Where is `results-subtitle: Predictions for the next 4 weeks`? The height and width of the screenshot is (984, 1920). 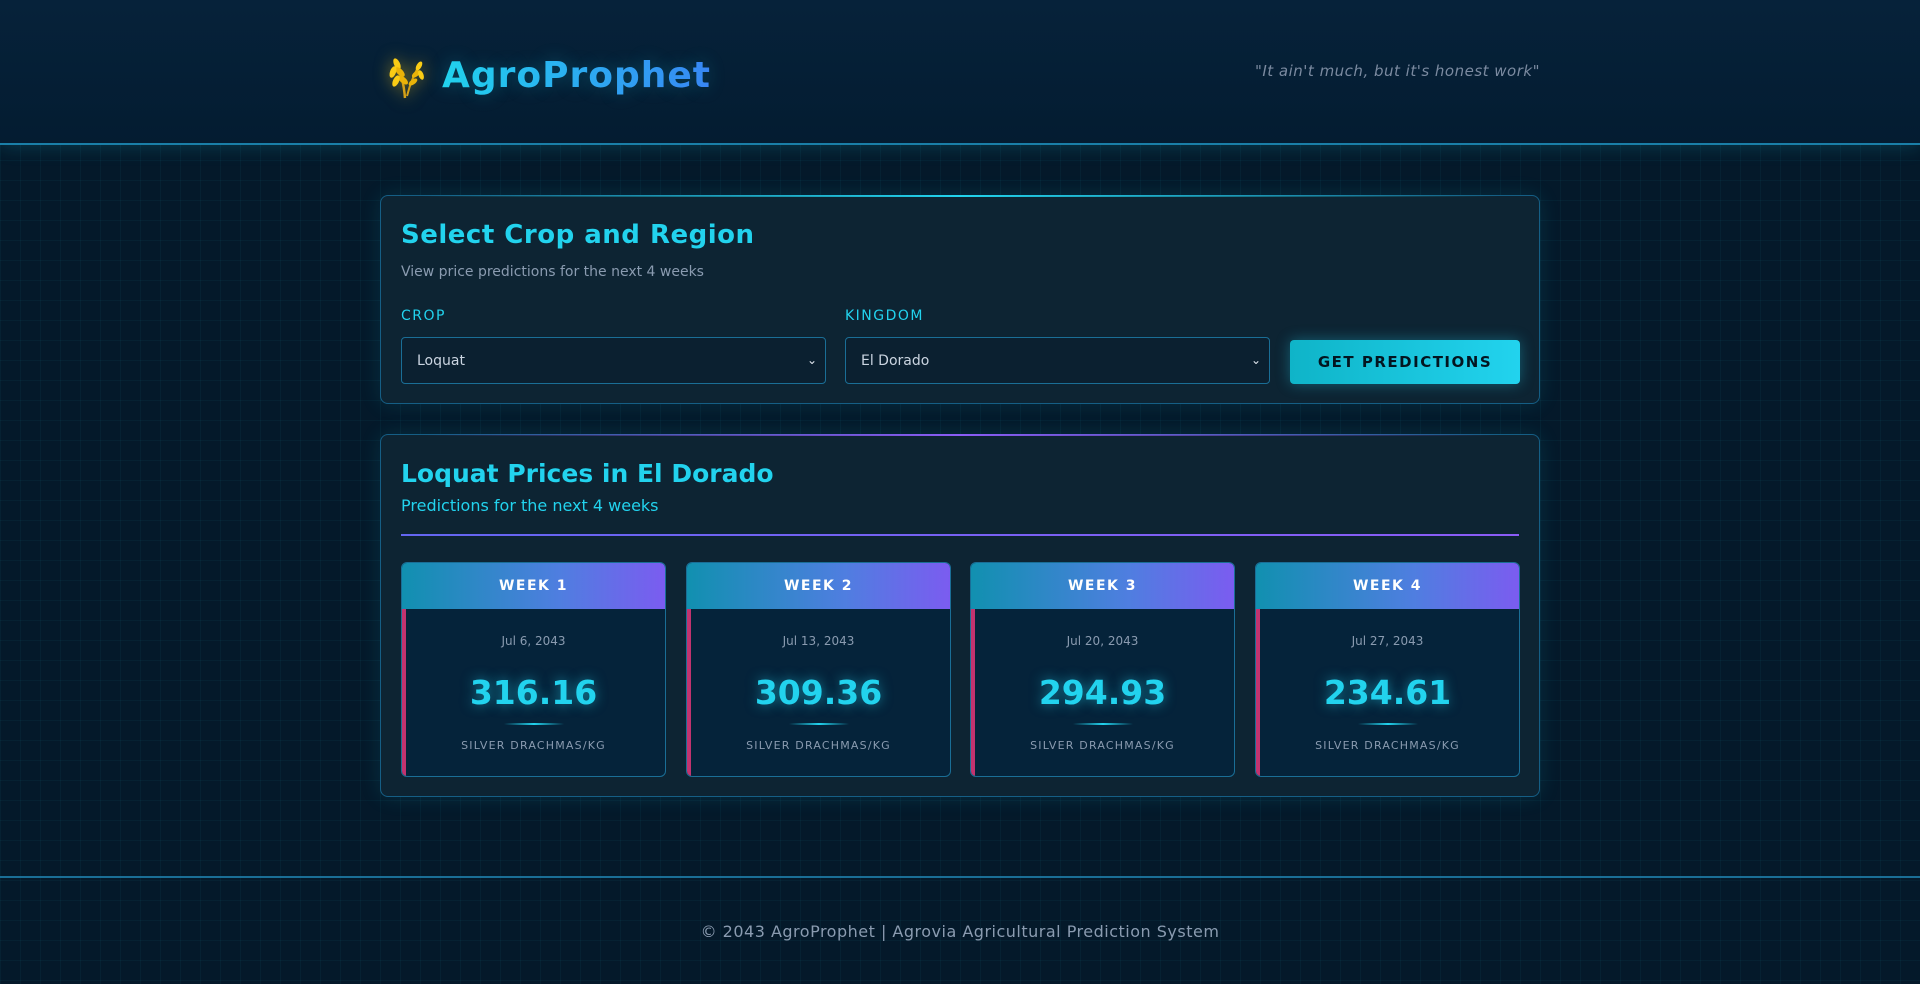
results-subtitle: Predictions for the next 4 weeks is located at coordinates (530, 505).